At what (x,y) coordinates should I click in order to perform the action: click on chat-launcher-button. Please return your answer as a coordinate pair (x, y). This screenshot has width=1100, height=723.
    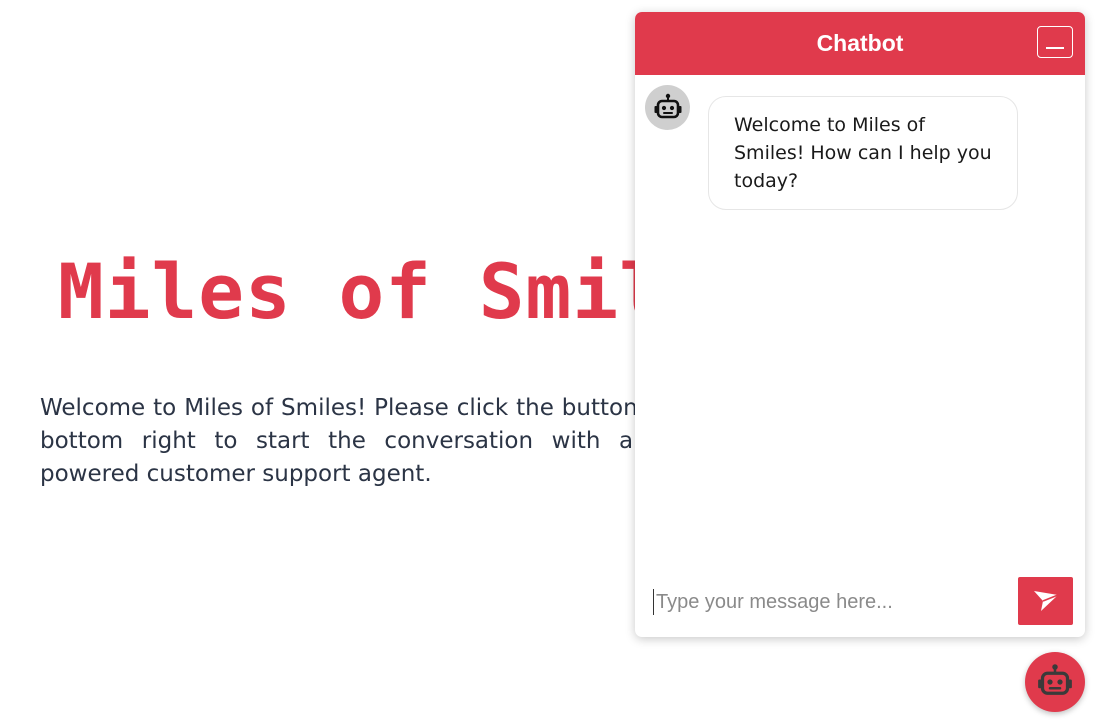
    Looking at the image, I should click on (1055, 682).